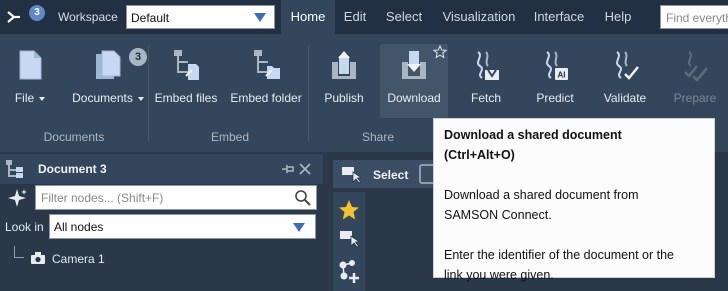  I want to click on prepare-button: Prepare, so click(695, 81).